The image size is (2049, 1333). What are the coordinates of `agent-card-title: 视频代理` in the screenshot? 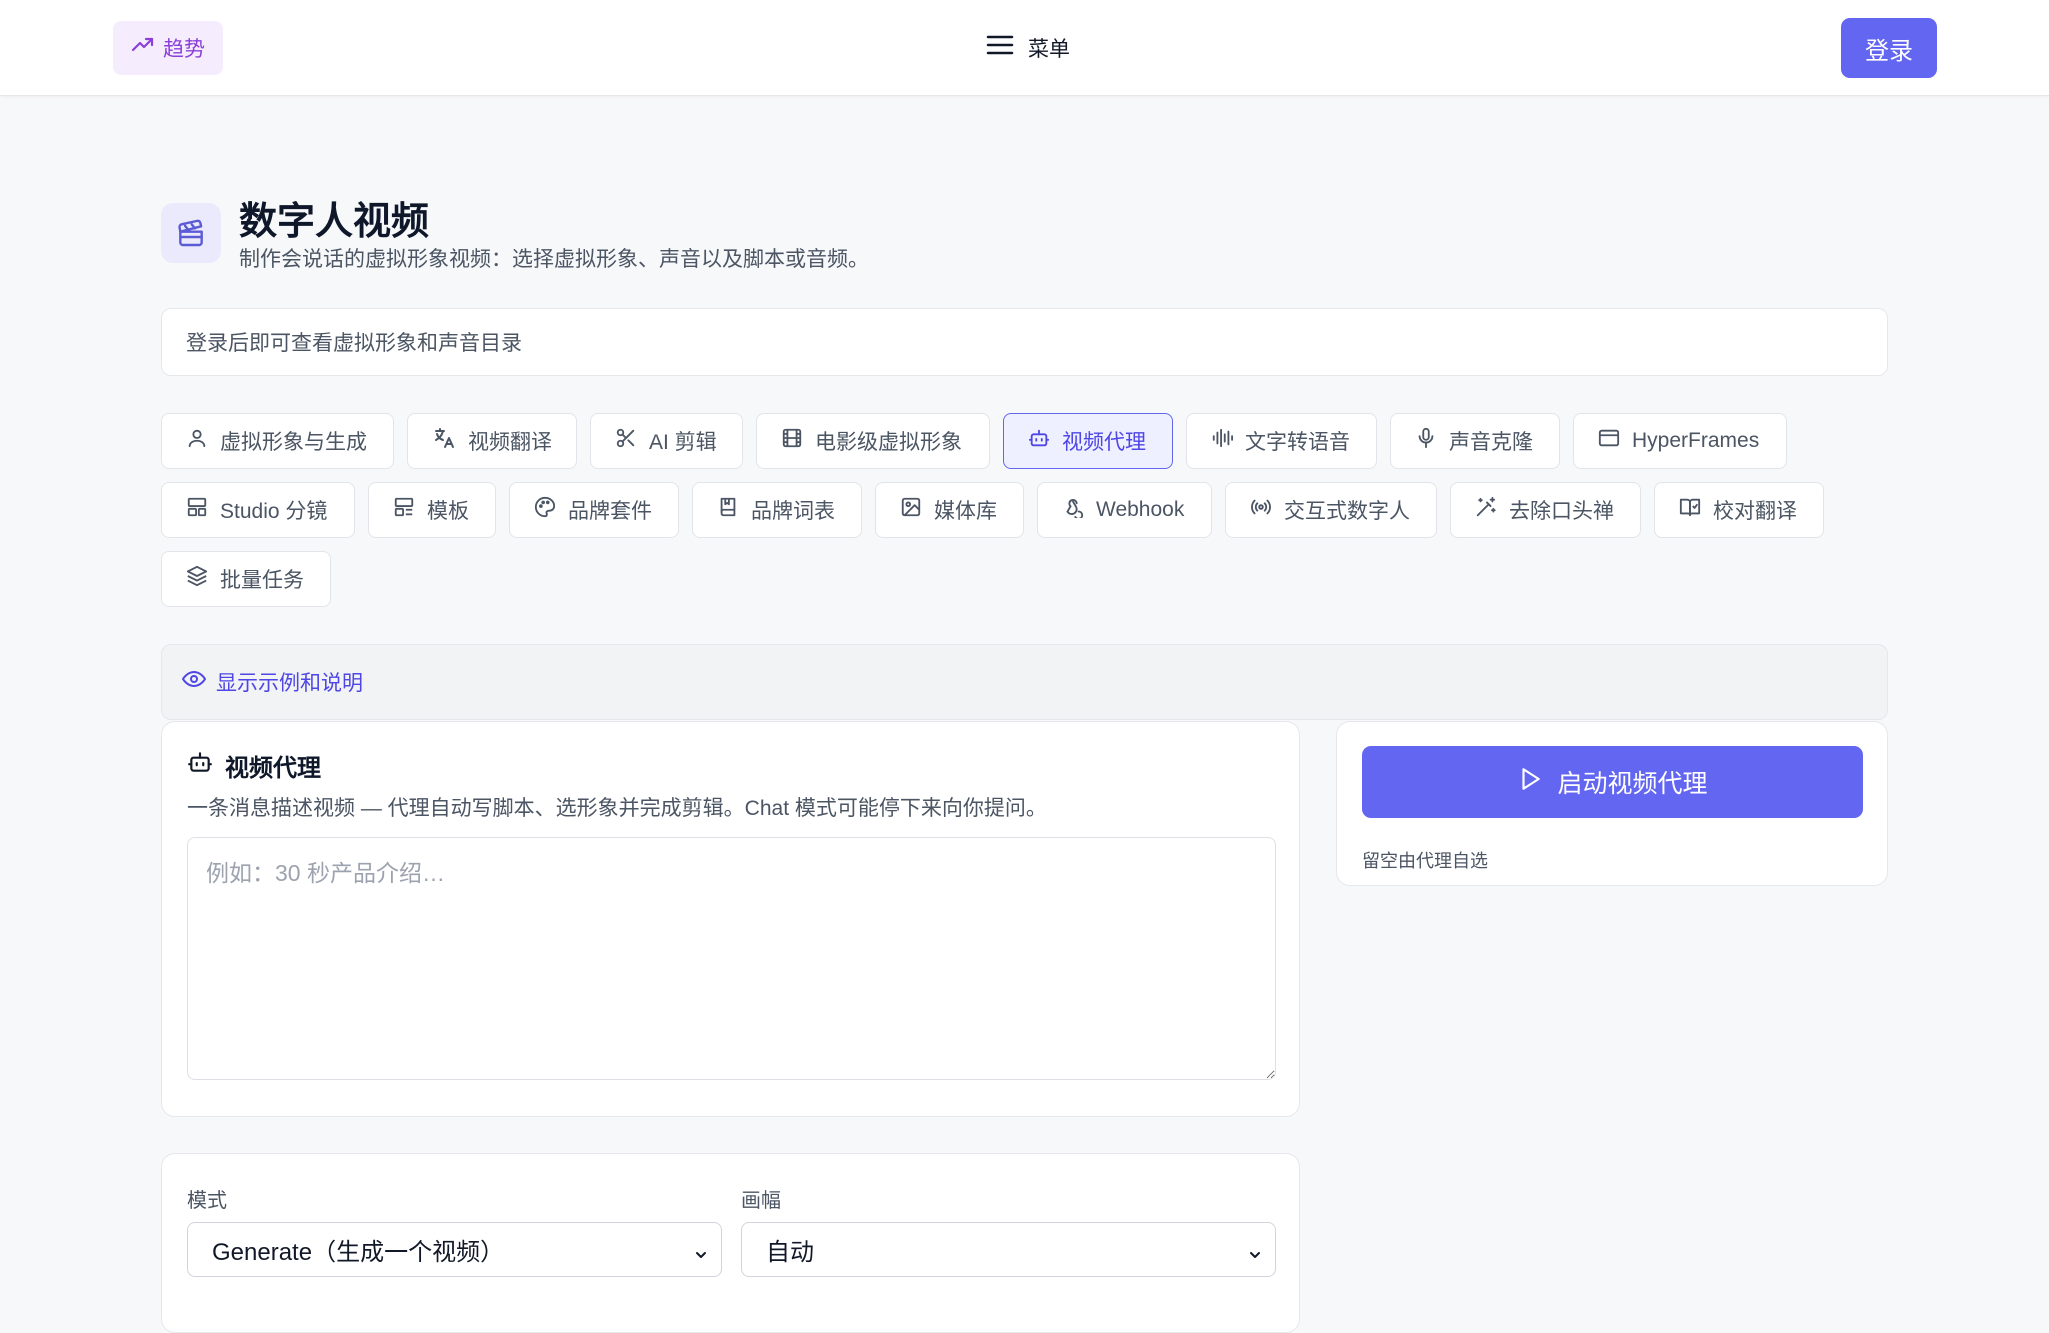 It's located at (254, 765).